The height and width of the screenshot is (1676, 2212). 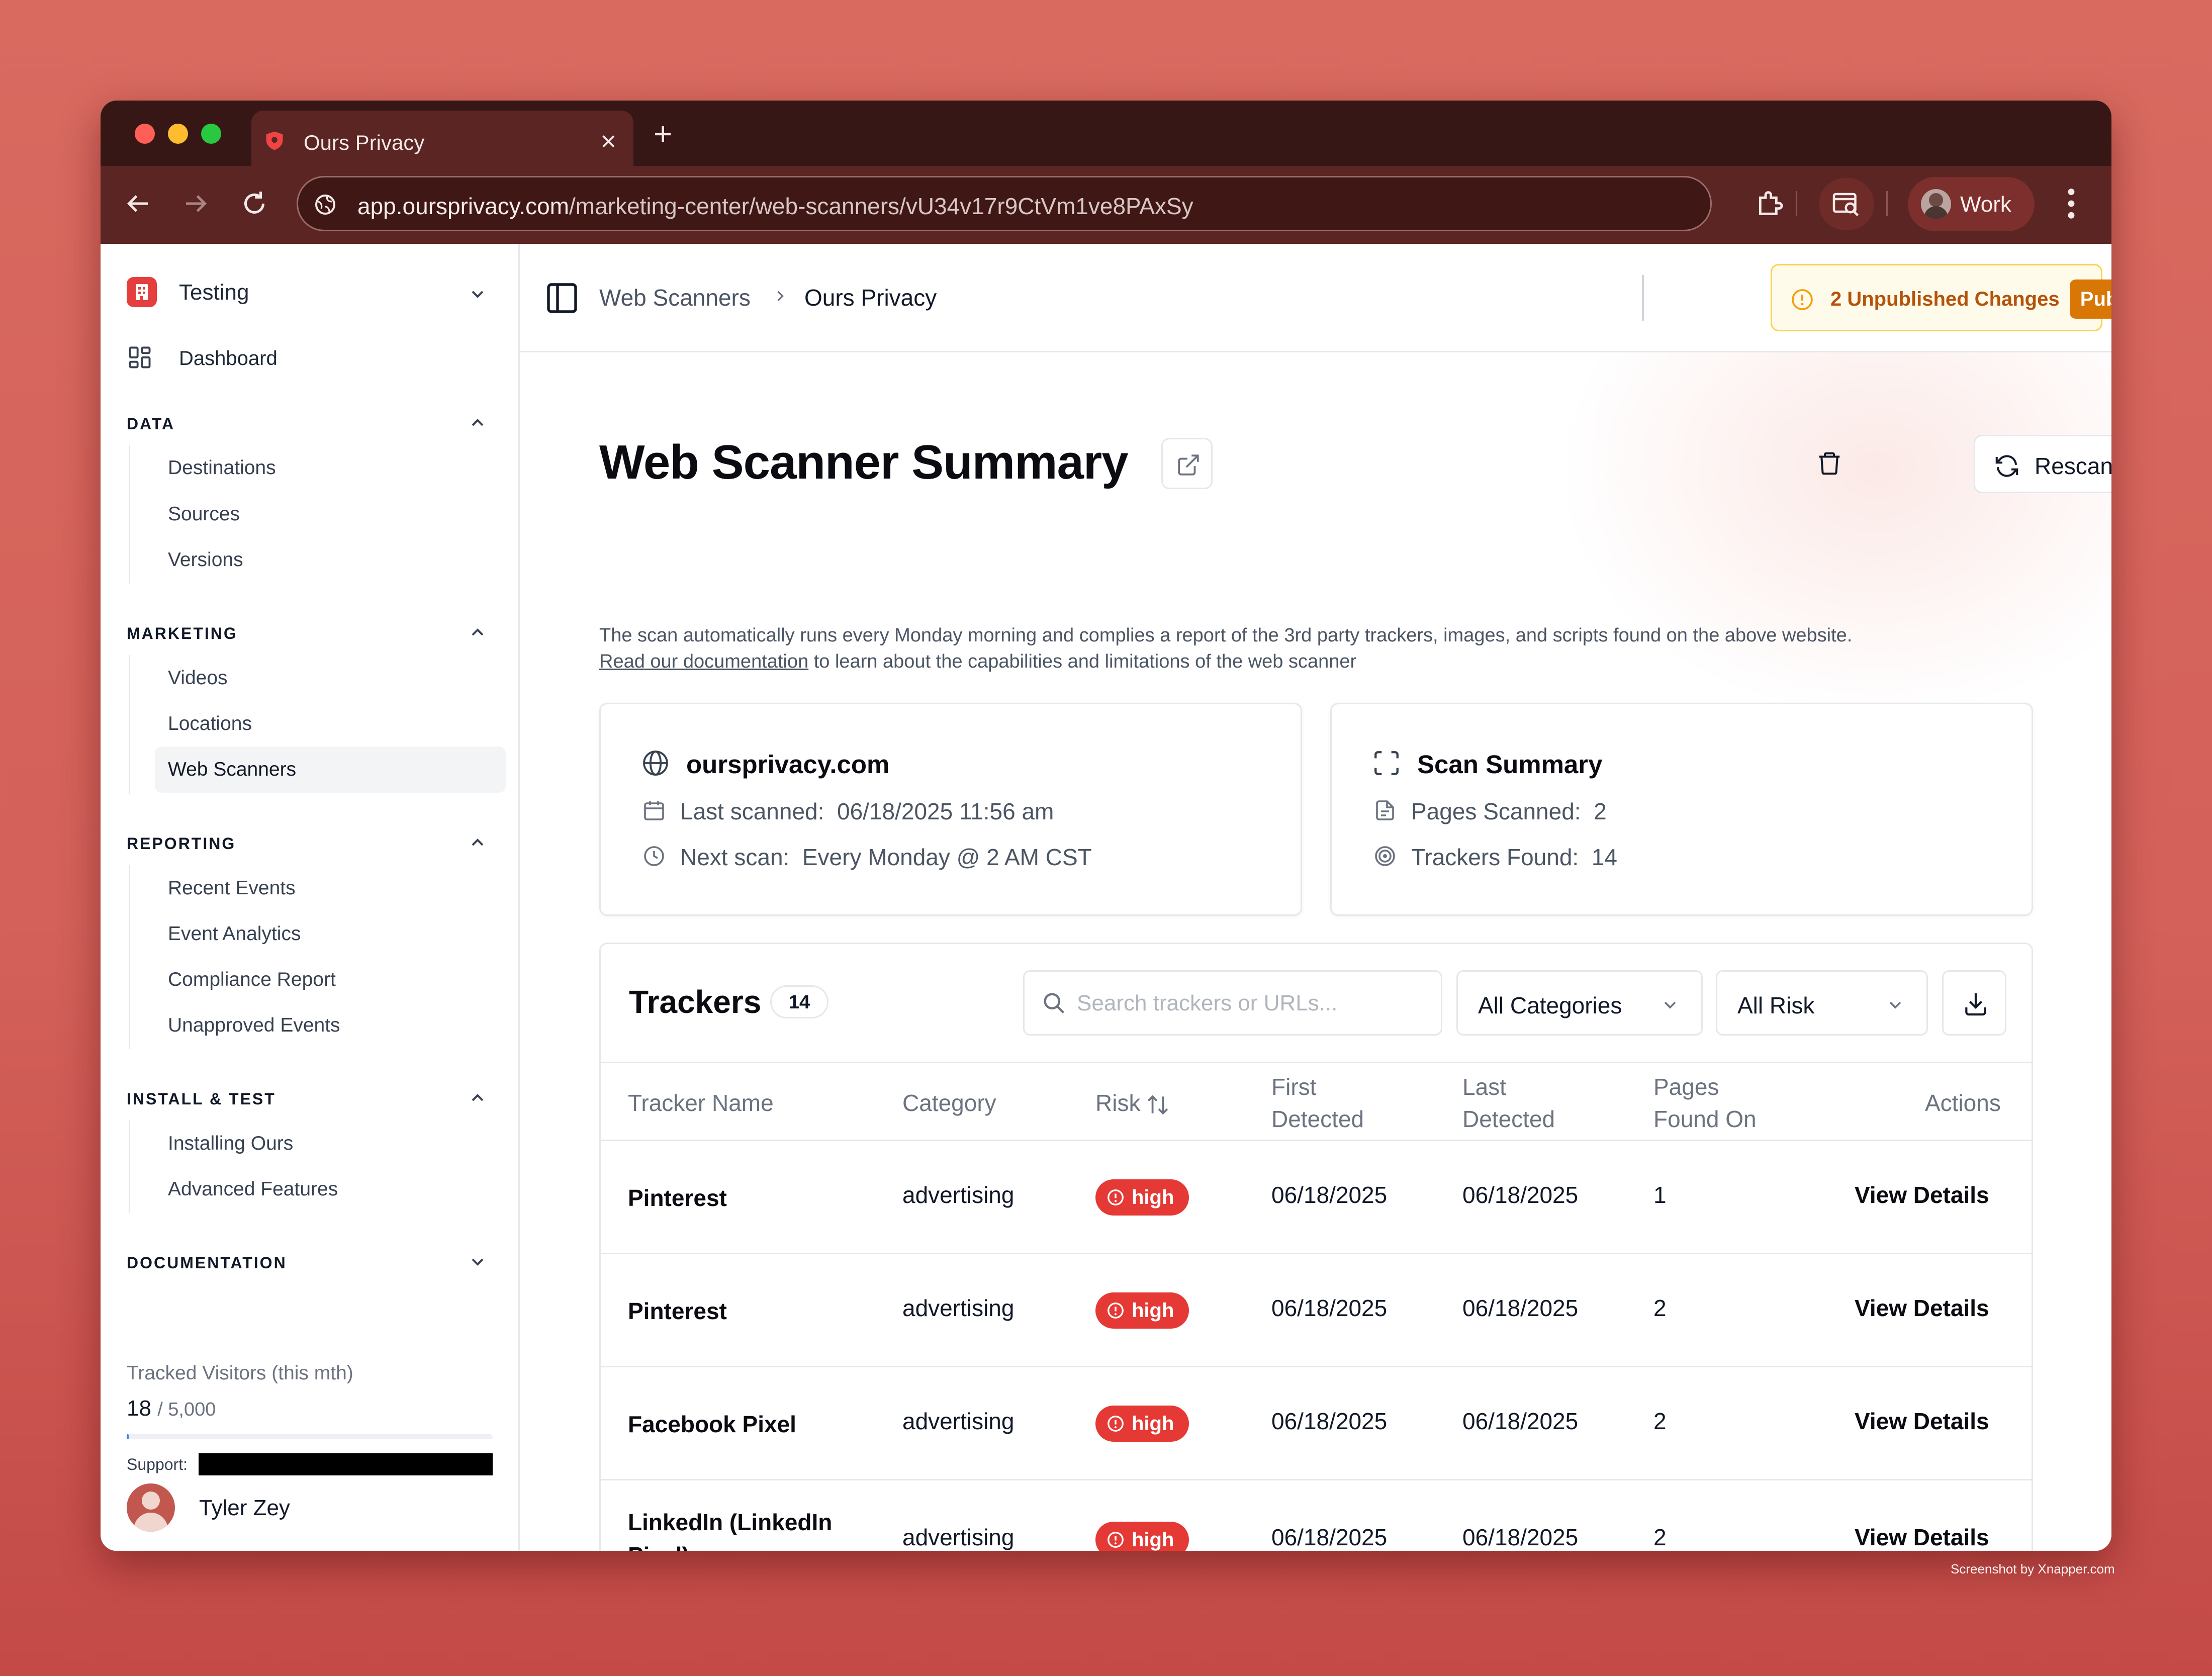 I want to click on open-external-button, so click(x=1187, y=463).